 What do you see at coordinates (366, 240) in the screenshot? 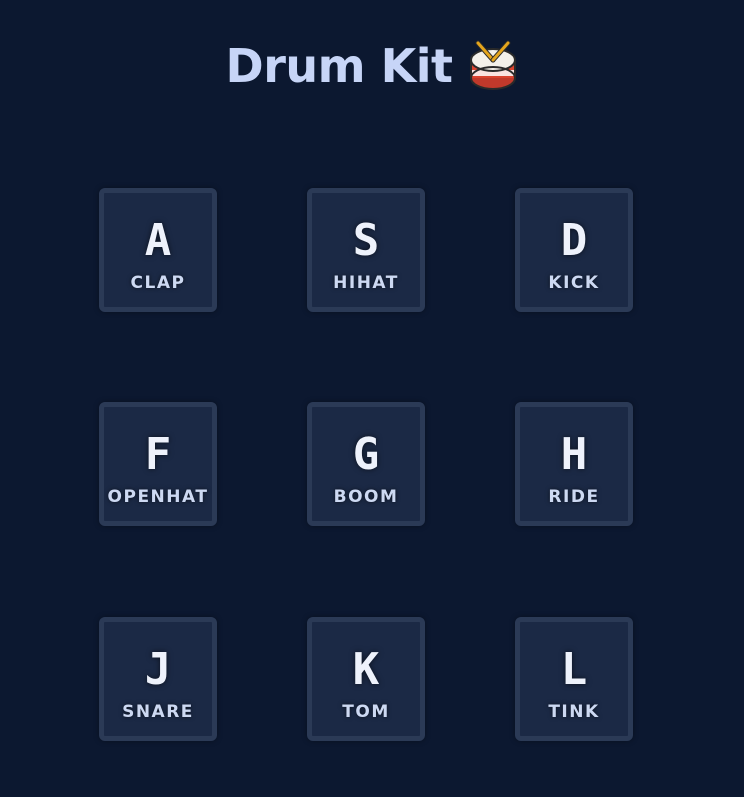
I see `pad-key: S` at bounding box center [366, 240].